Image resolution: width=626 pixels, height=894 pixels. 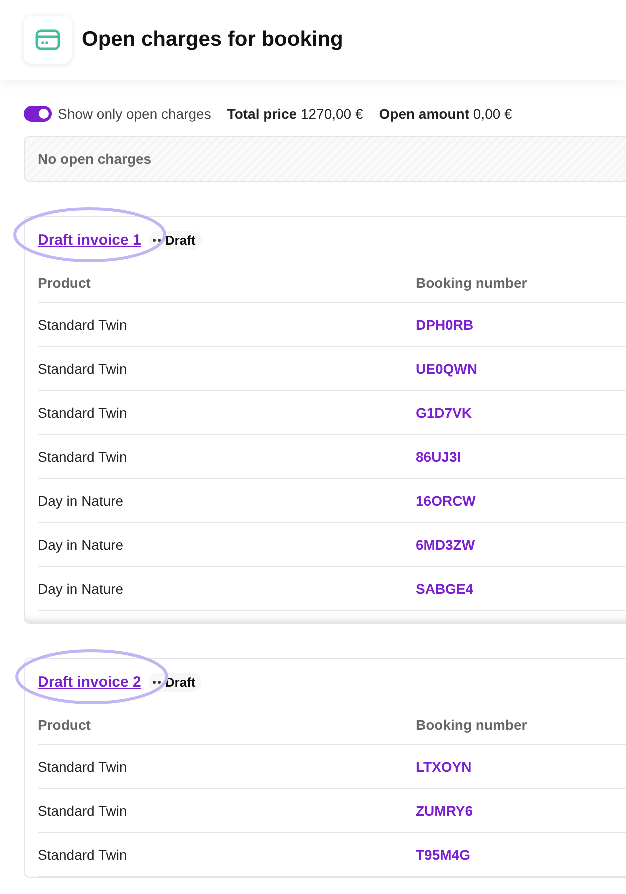 I want to click on empty-notice: No open charges, so click(x=325, y=159).